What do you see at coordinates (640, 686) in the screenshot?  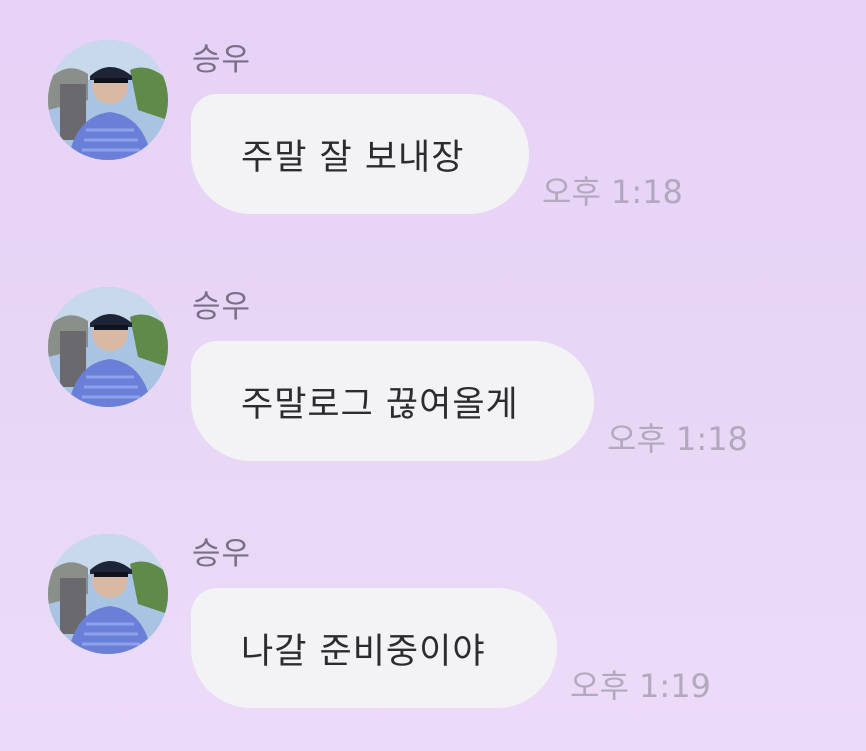 I see `message-time: 오후 1:19` at bounding box center [640, 686].